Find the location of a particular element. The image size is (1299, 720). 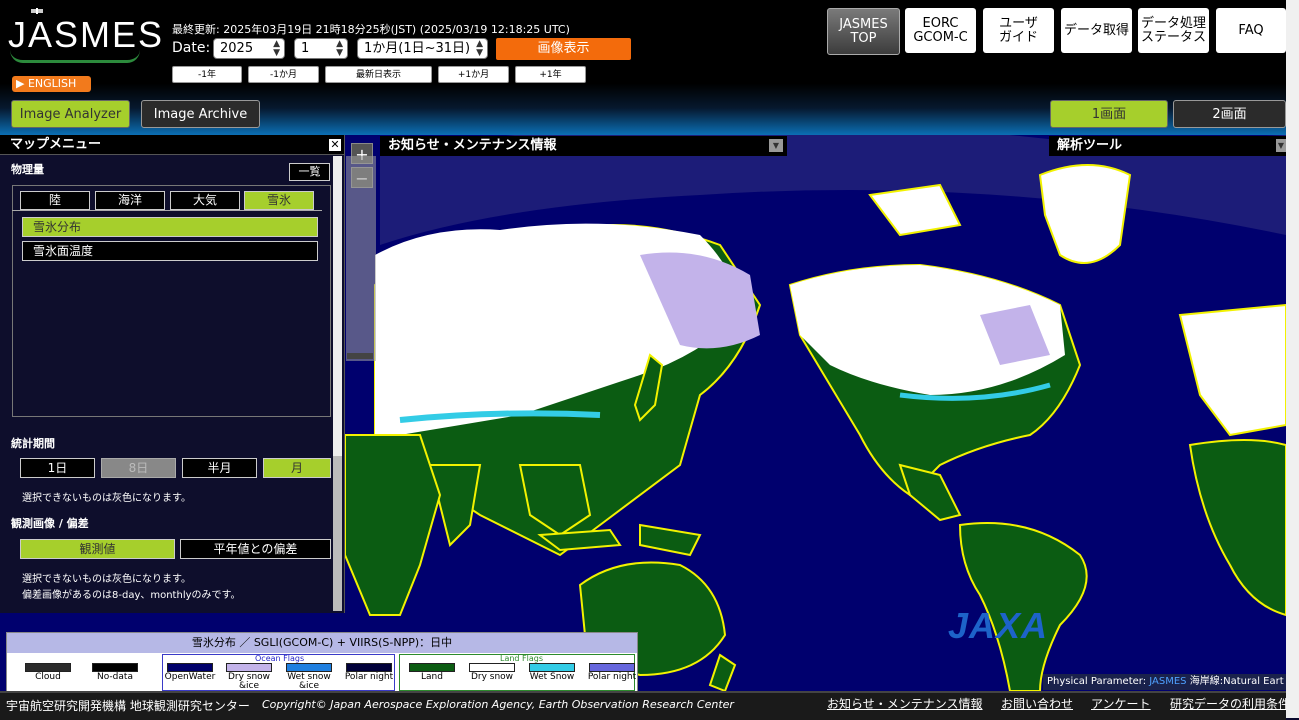

jasmes-top-button: JASMES TOP is located at coordinates (863, 31).